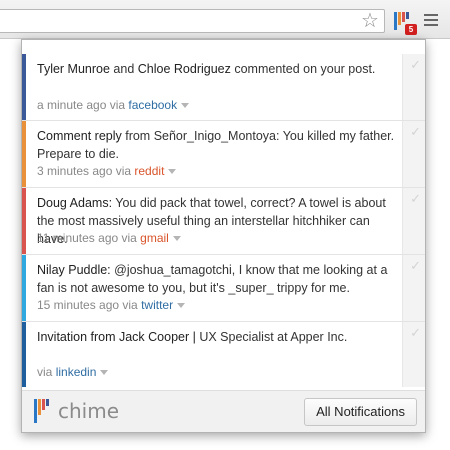 The width and height of the screenshot is (450, 450). Describe the element at coordinates (89, 305) in the screenshot. I see `timestamp: 15 minutes ago via` at that location.